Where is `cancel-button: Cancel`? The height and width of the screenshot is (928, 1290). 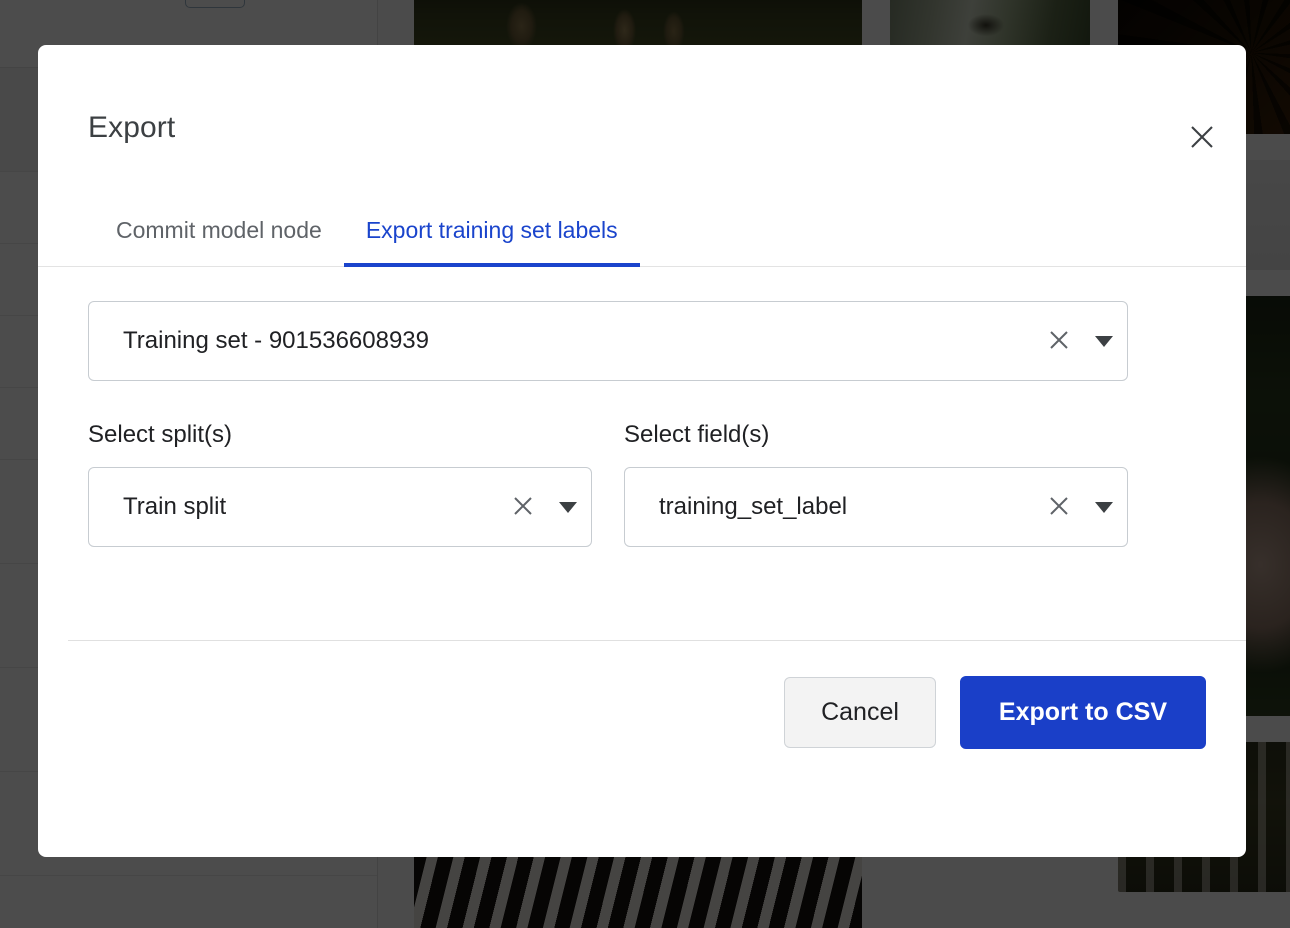
cancel-button: Cancel is located at coordinates (860, 712).